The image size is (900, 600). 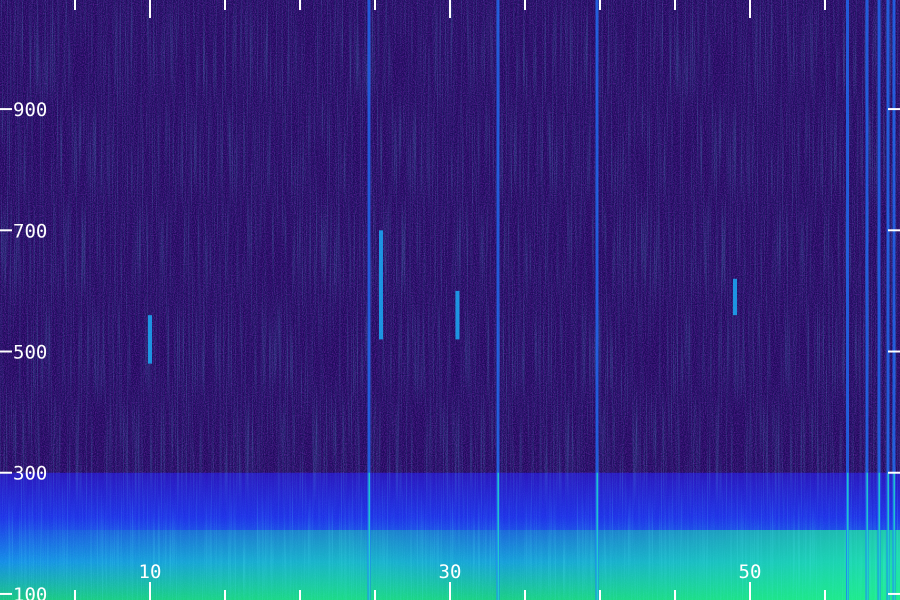 I want to click on y-tick-label: 500, so click(x=30, y=353).